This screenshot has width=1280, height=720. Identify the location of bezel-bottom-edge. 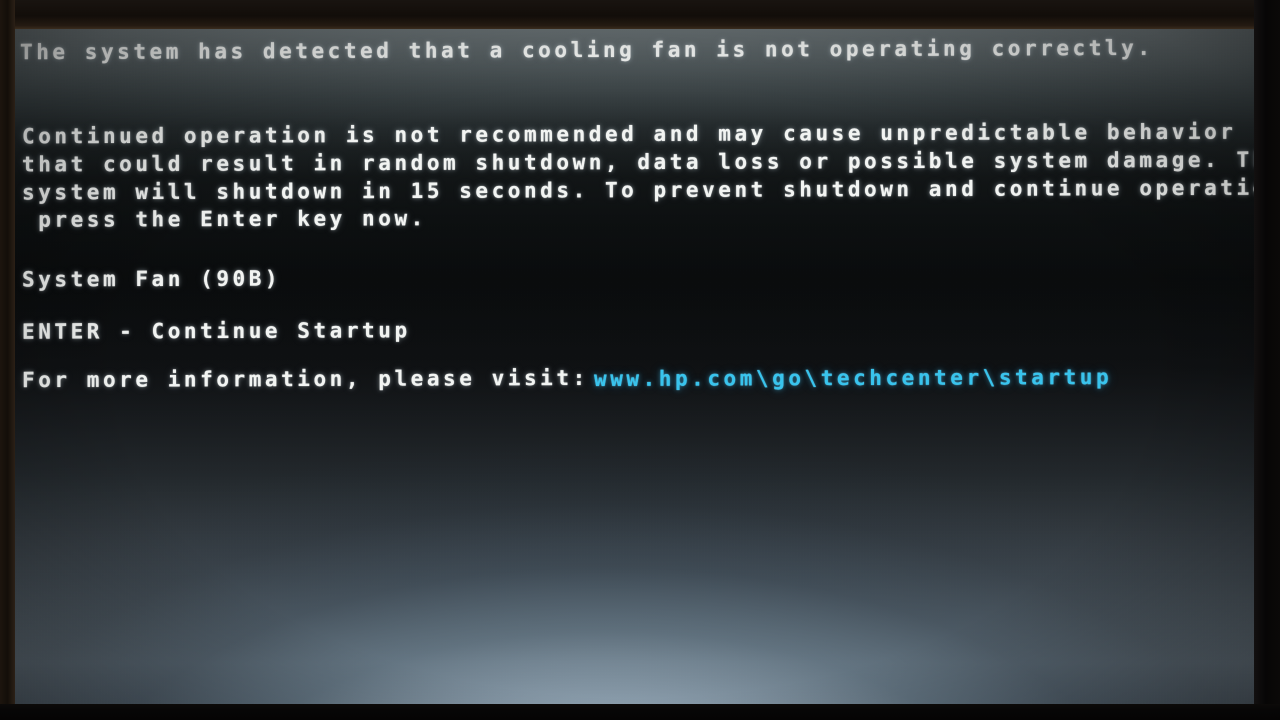
(640, 712).